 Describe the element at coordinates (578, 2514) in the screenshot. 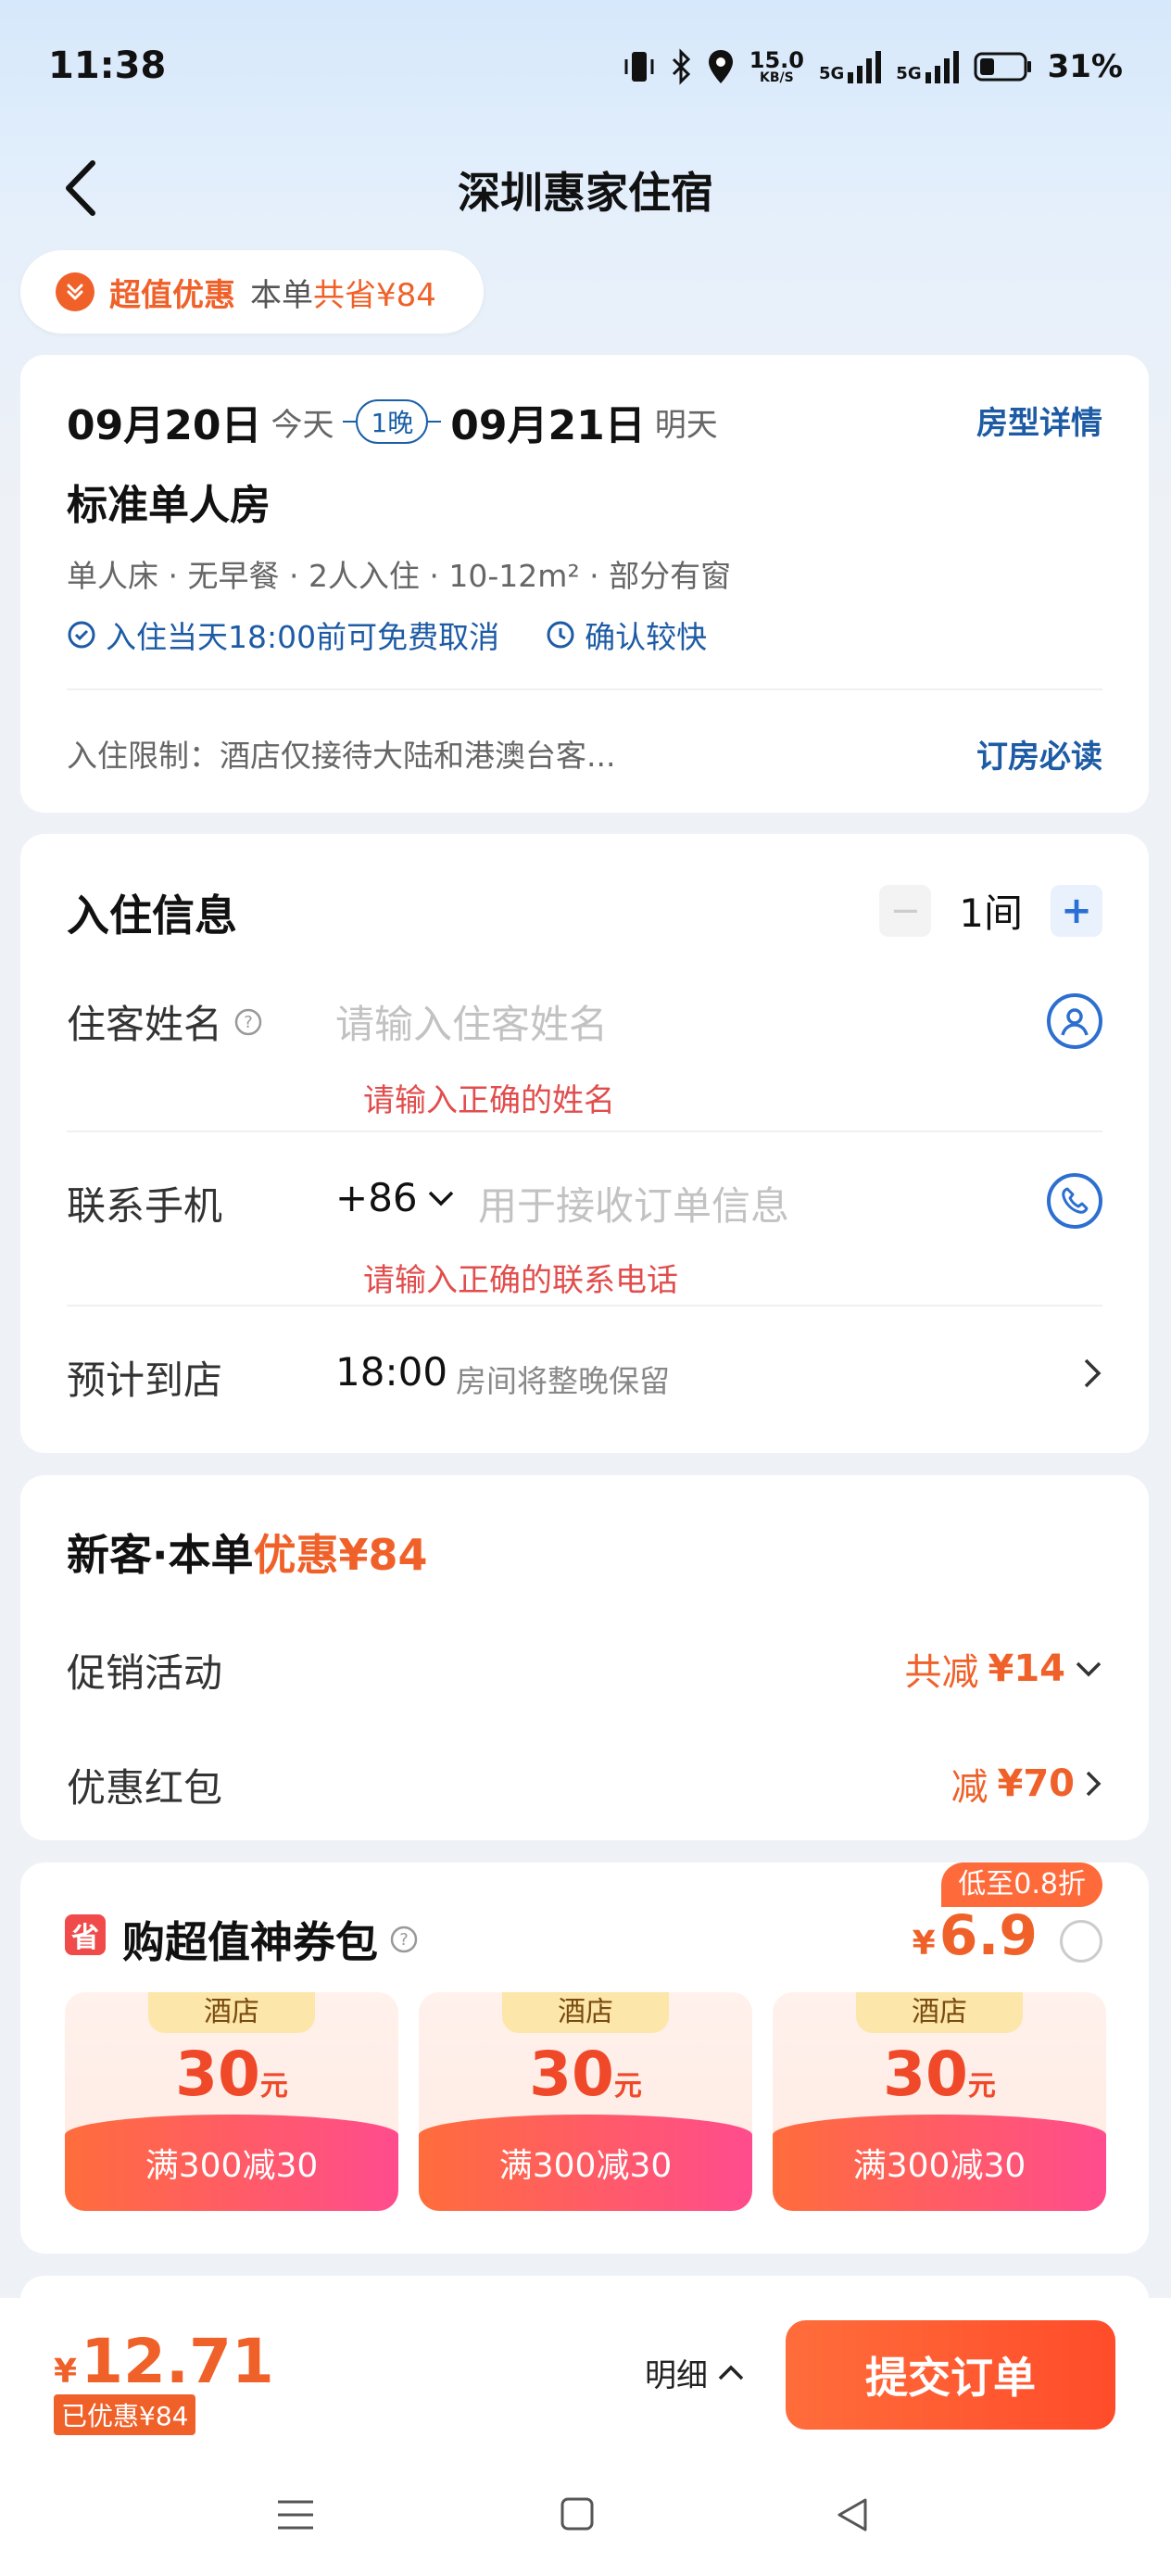

I see `home-icon` at that location.